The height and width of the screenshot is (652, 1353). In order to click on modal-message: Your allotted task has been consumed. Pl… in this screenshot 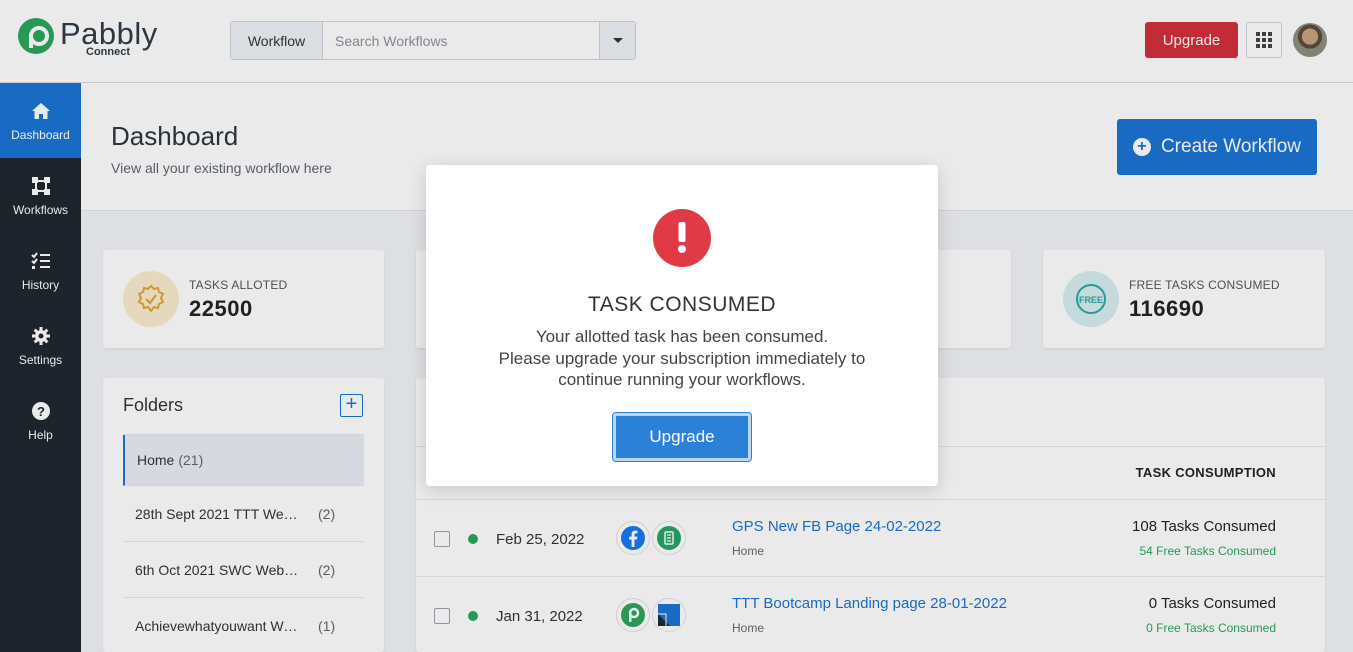, I will do `click(682, 358)`.